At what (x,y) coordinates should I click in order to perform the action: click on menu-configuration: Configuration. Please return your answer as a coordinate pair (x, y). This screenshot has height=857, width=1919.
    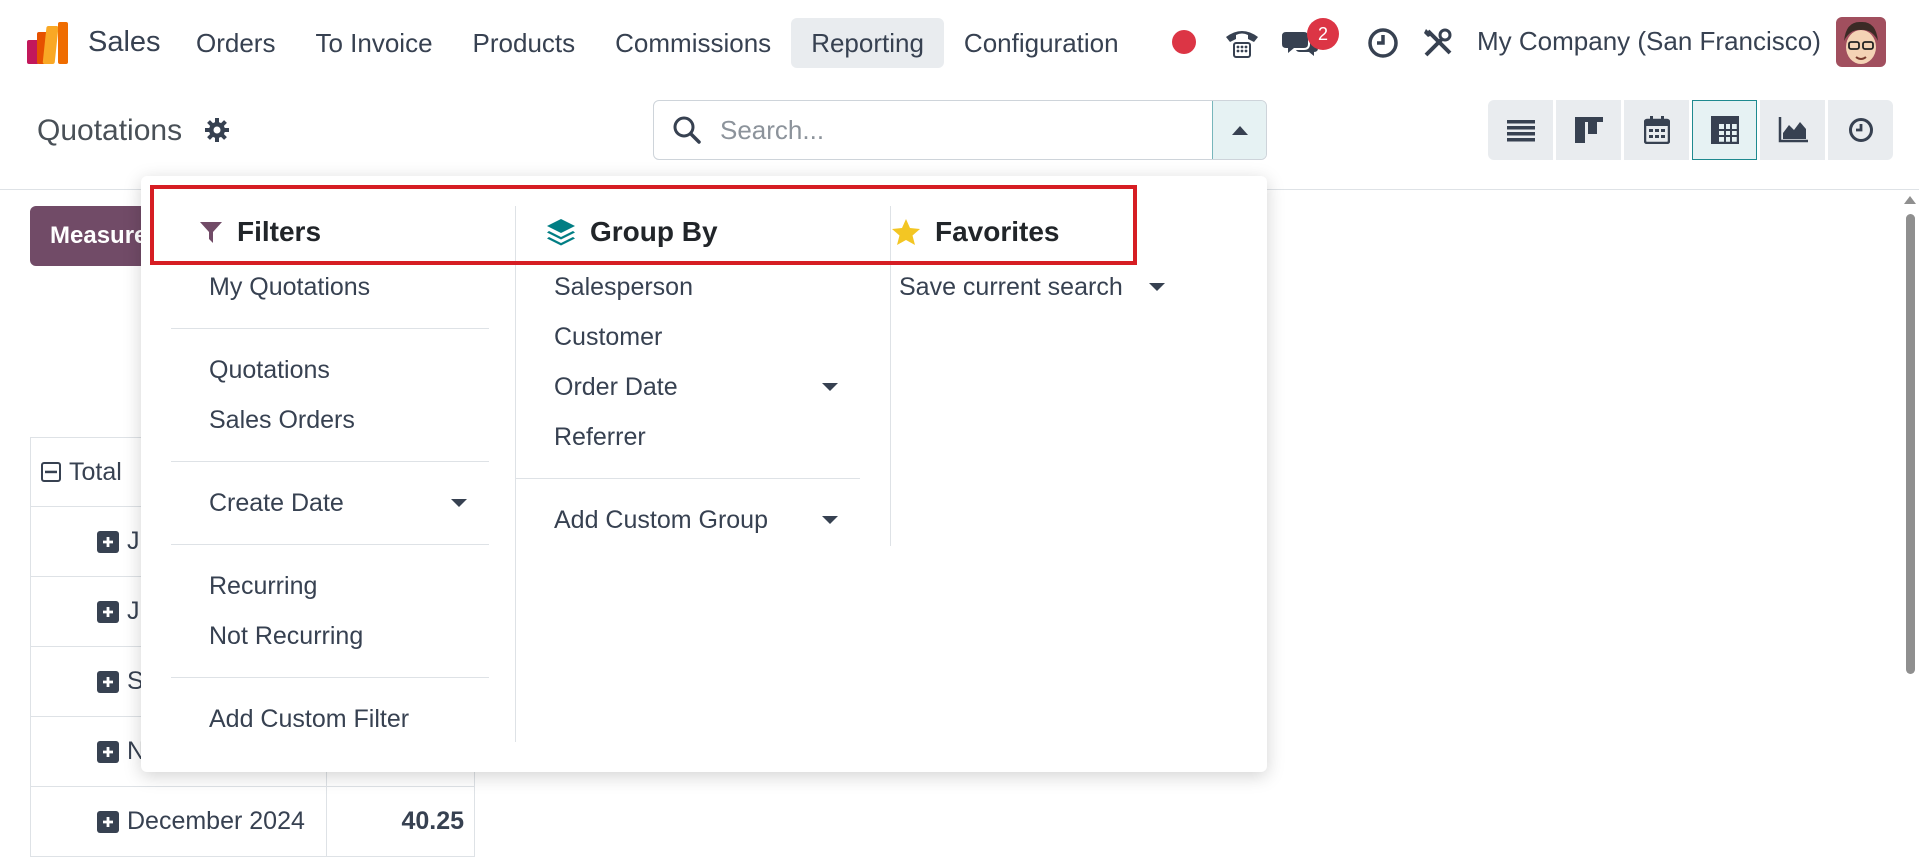
    Looking at the image, I should click on (1041, 43).